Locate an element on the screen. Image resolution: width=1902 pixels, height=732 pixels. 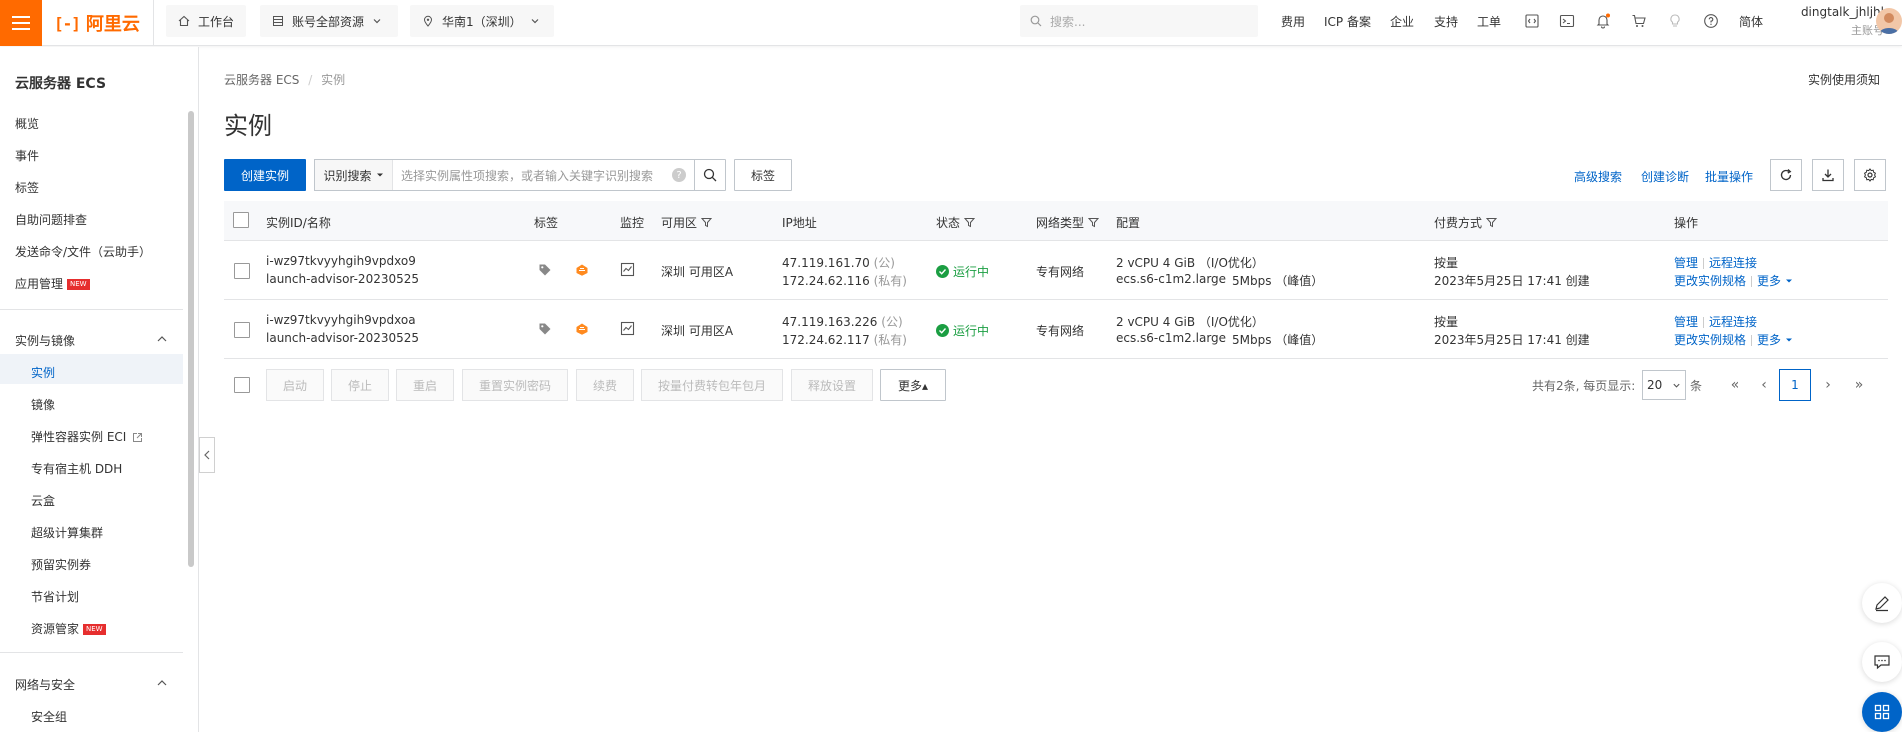
create-instance-button: 创建实例 is located at coordinates (265, 175).